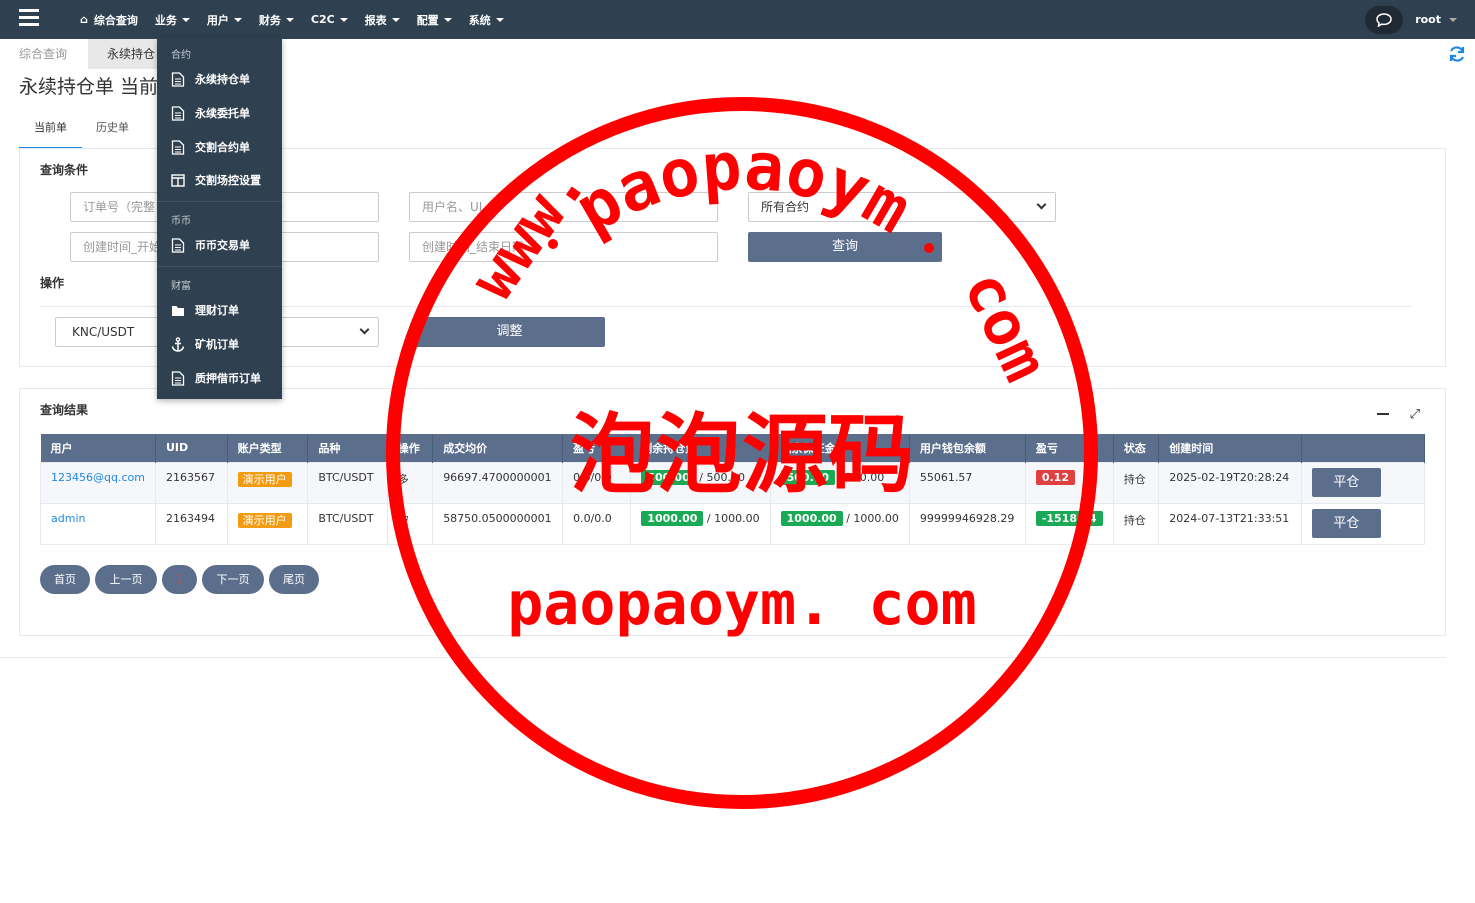 This screenshot has height=903, width=1475. What do you see at coordinates (178, 310) in the screenshot?
I see `folder-icon` at bounding box center [178, 310].